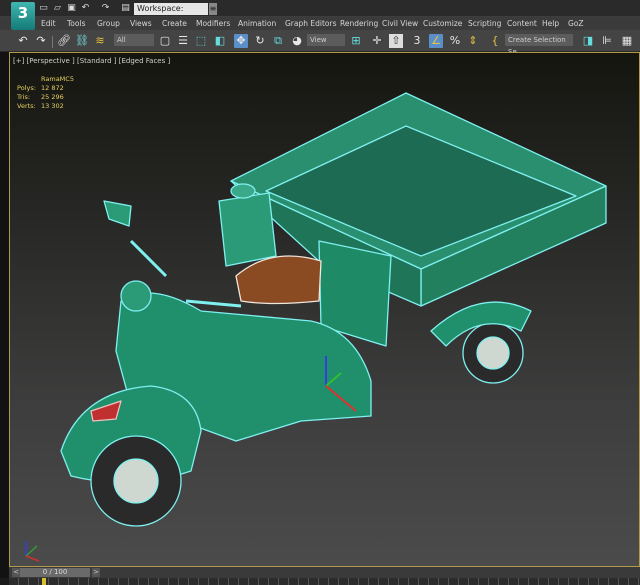  I want to click on seat, so click(278, 280).